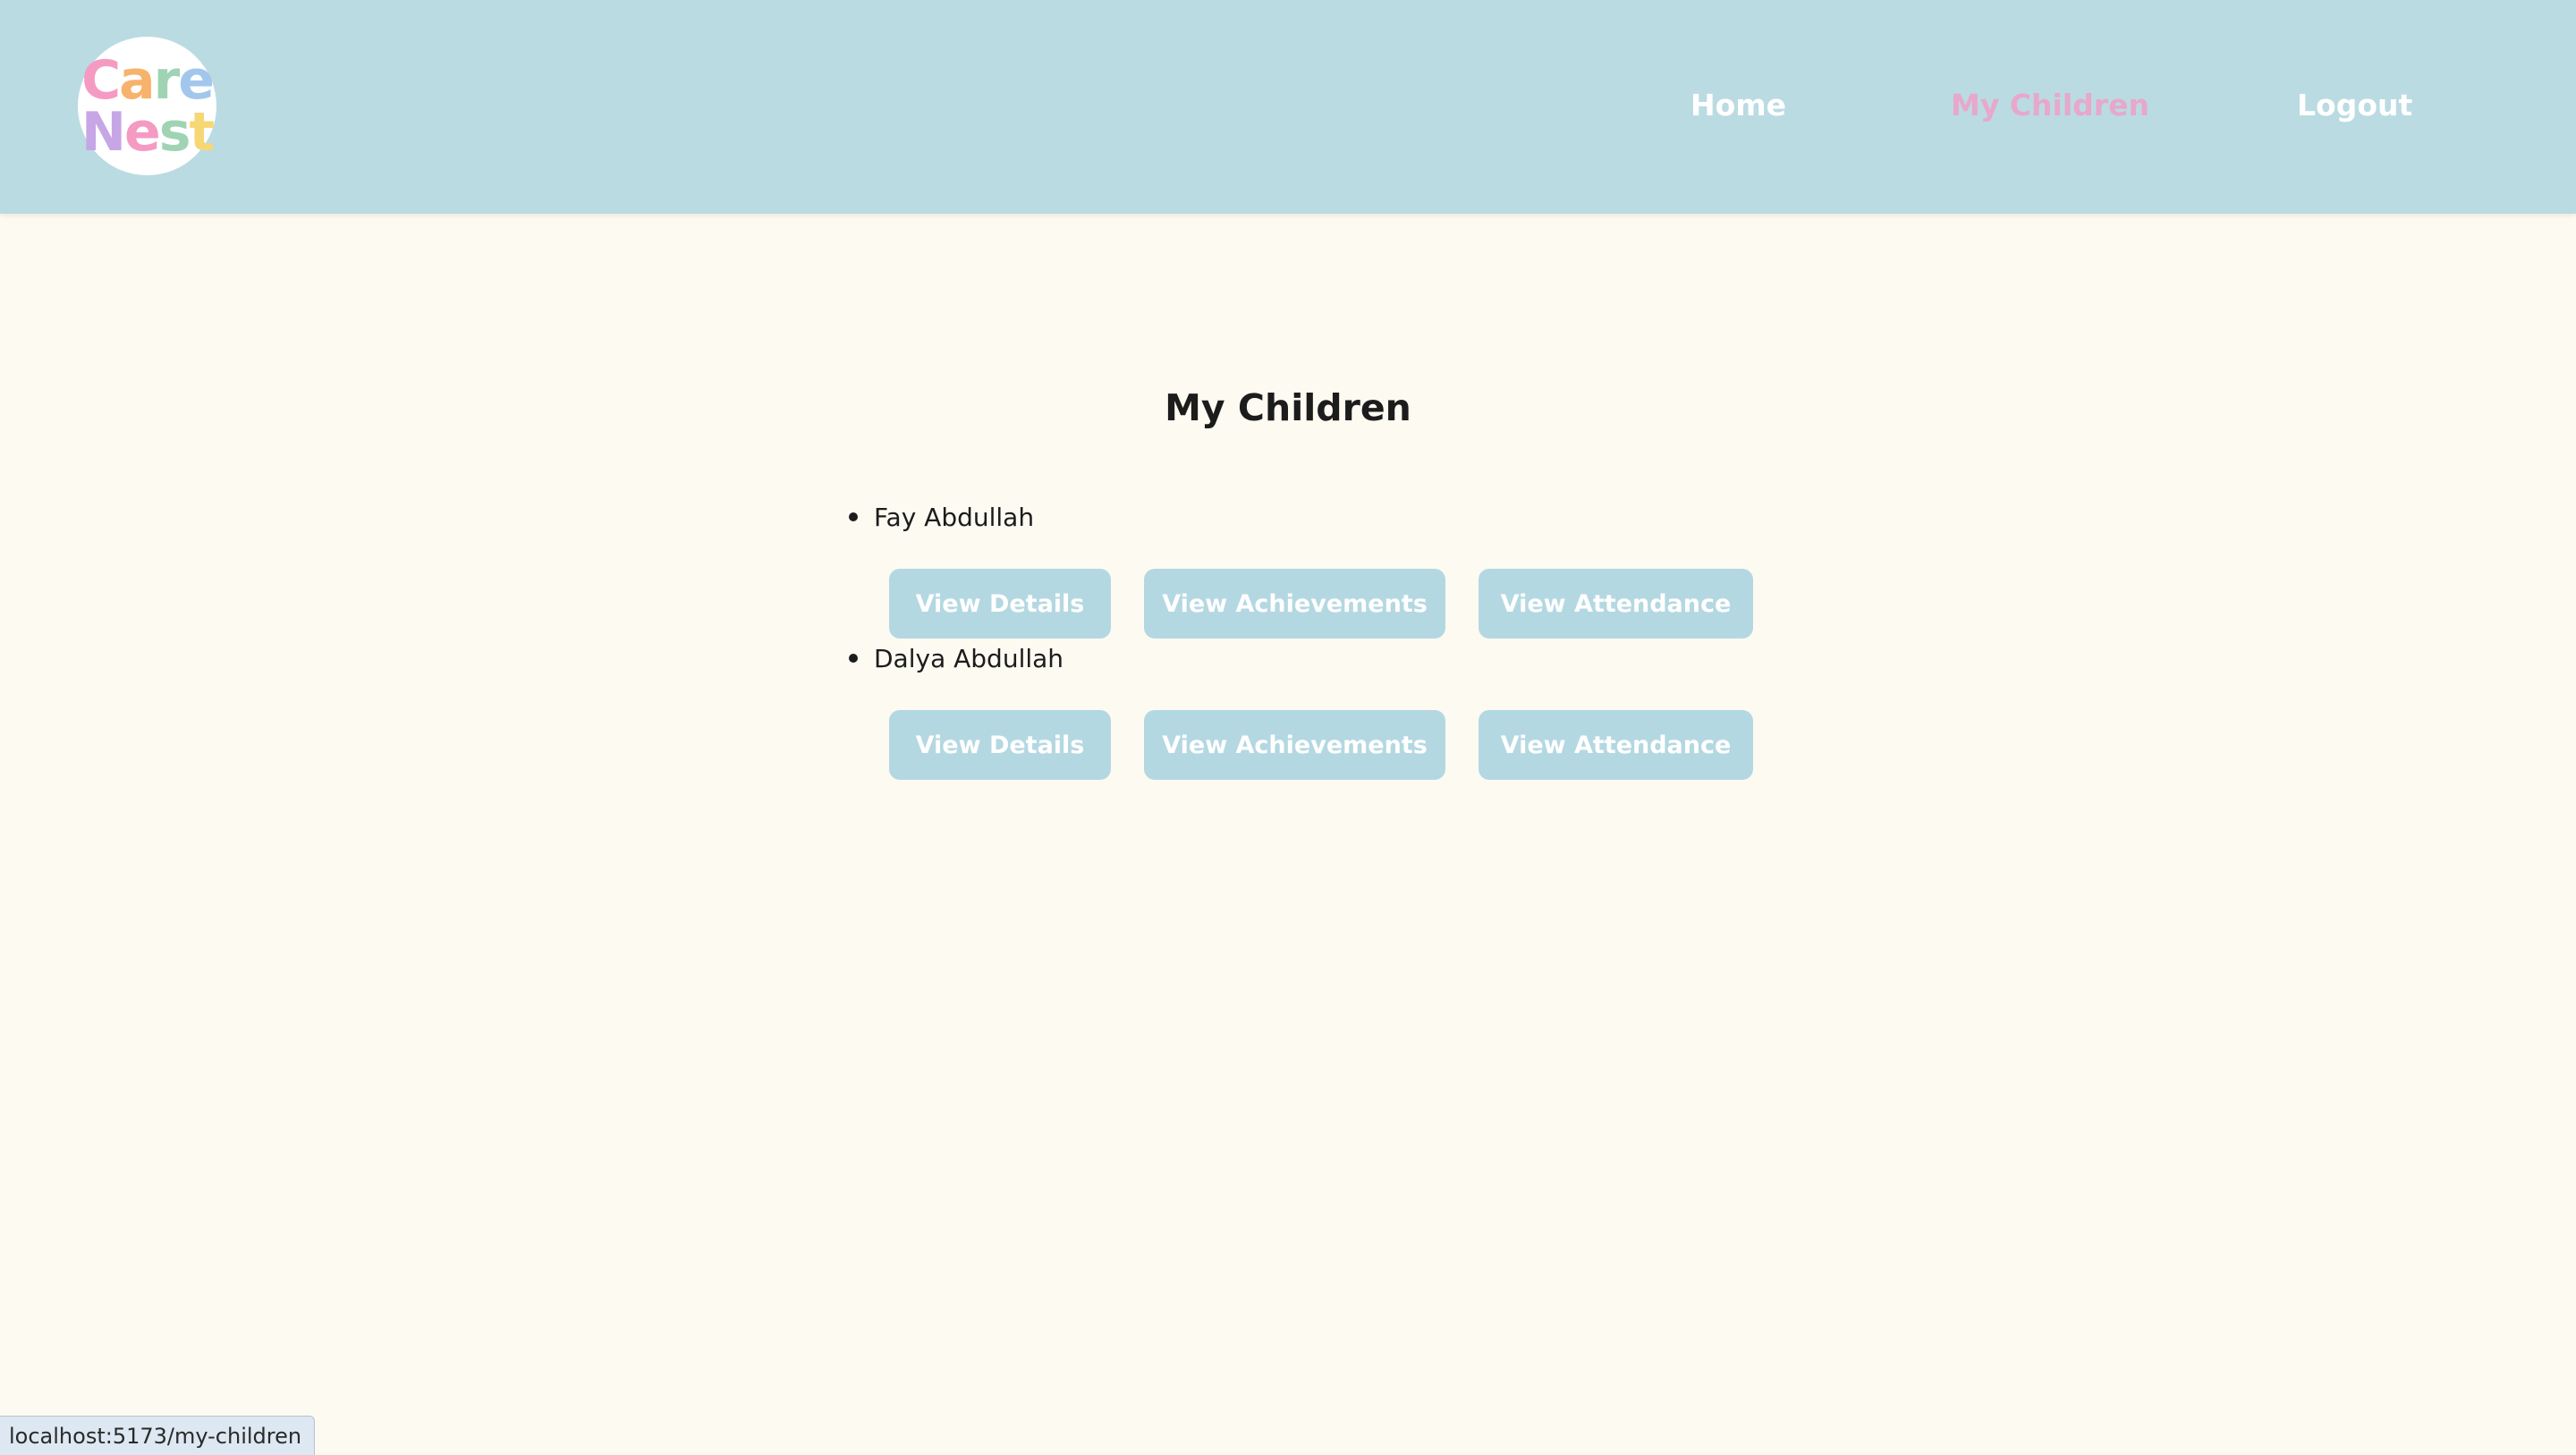  I want to click on nav-my-children-link: My Children, so click(2050, 106).